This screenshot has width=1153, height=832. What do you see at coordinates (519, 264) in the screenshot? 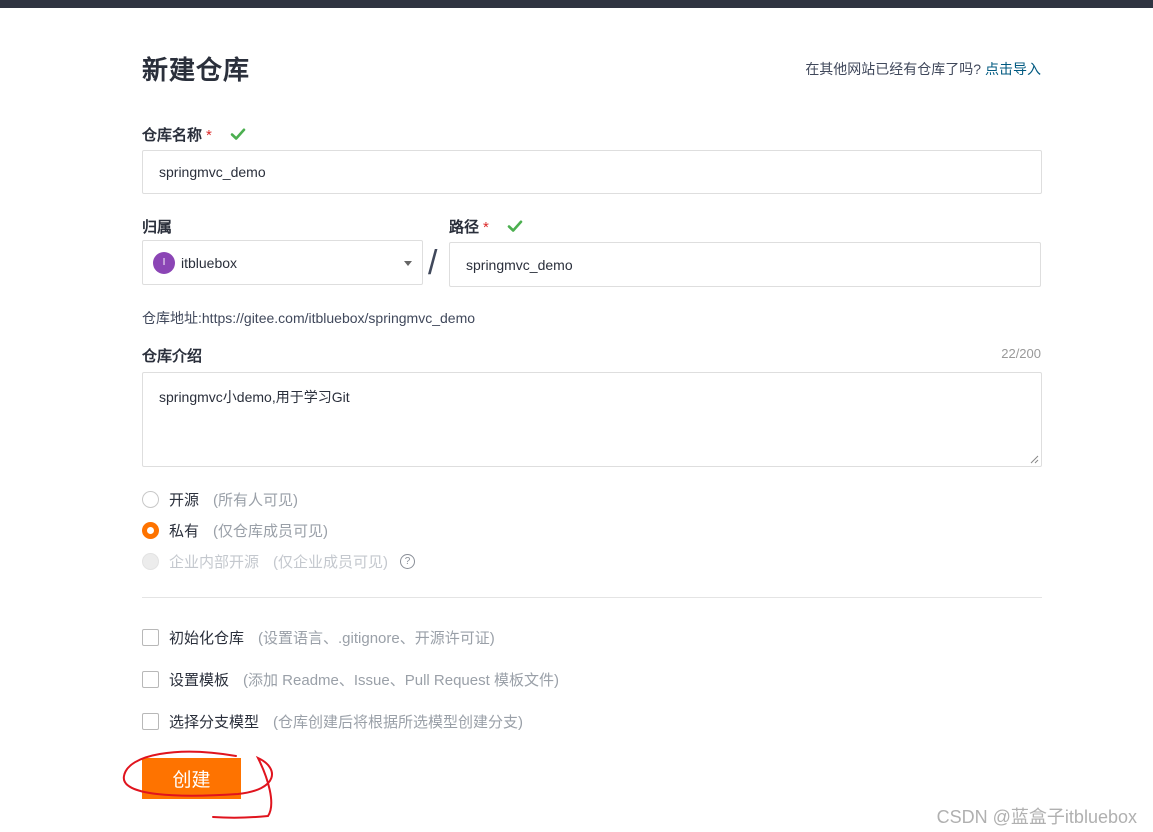
I see `path-value: springmvc_demo` at bounding box center [519, 264].